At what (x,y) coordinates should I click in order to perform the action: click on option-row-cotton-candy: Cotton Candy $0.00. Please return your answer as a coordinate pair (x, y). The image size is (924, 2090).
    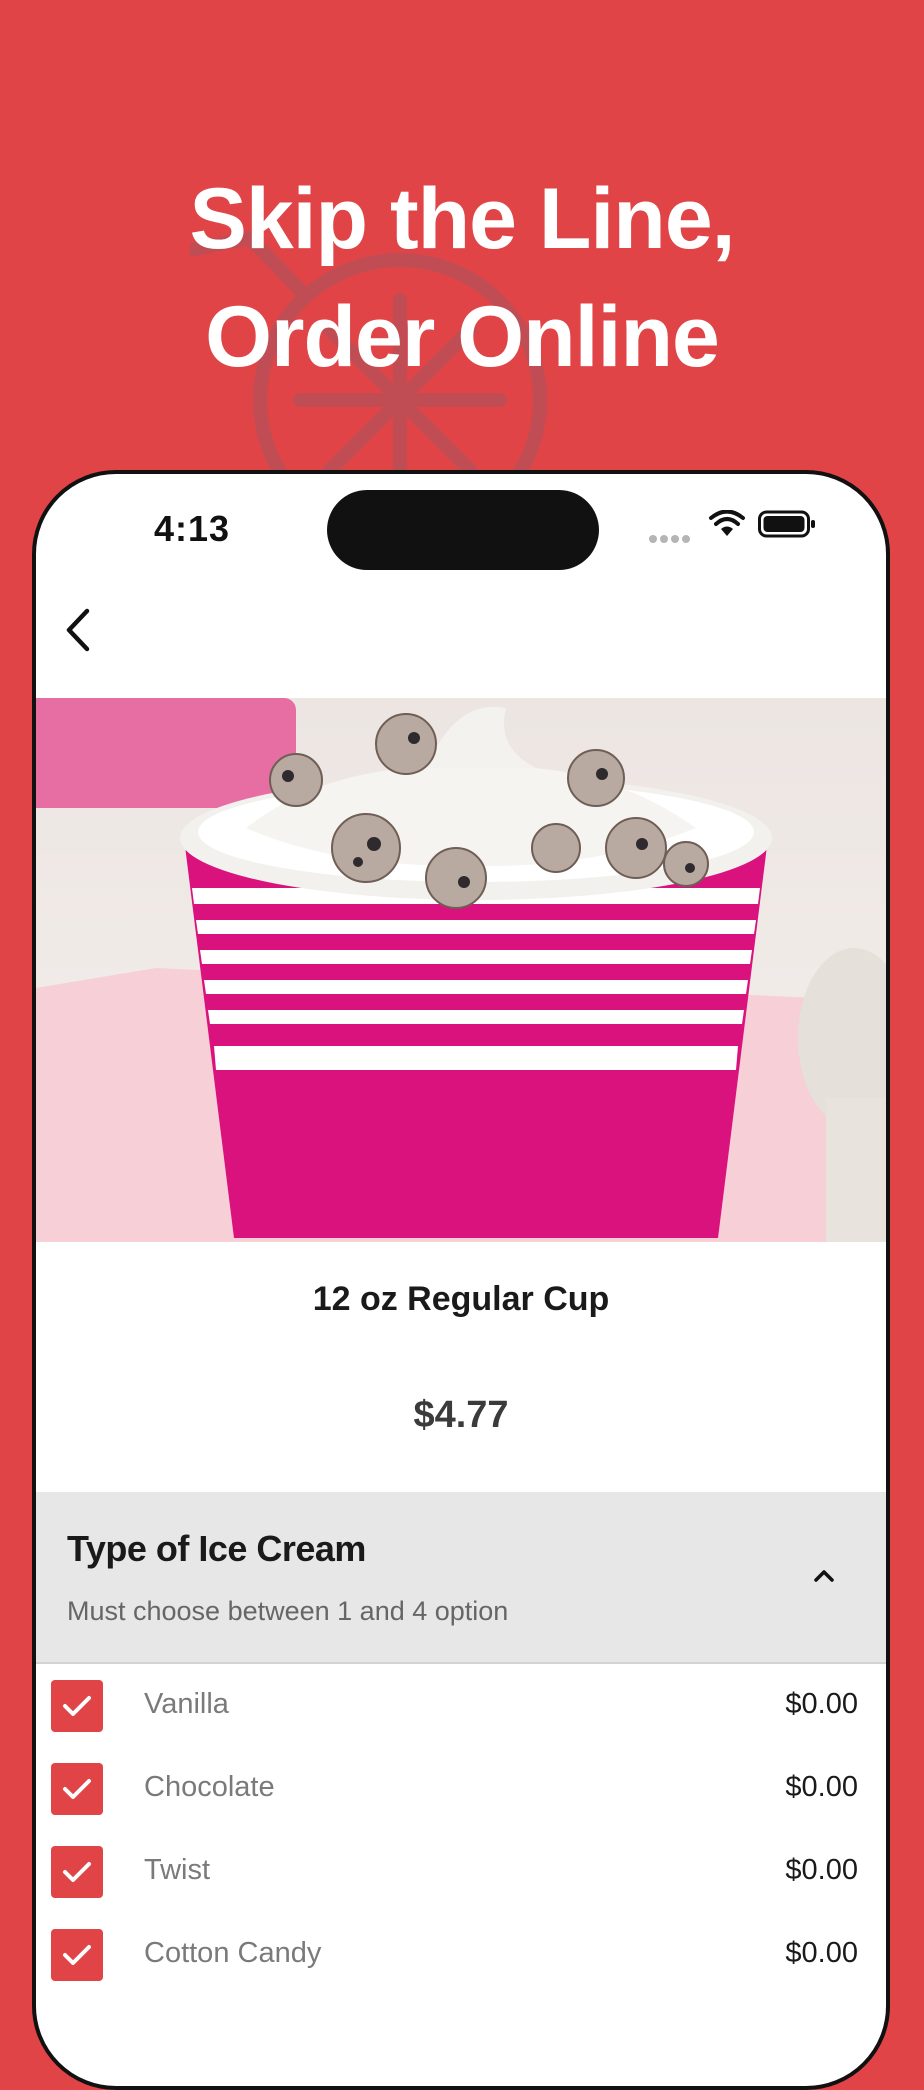
    Looking at the image, I should click on (461, 1954).